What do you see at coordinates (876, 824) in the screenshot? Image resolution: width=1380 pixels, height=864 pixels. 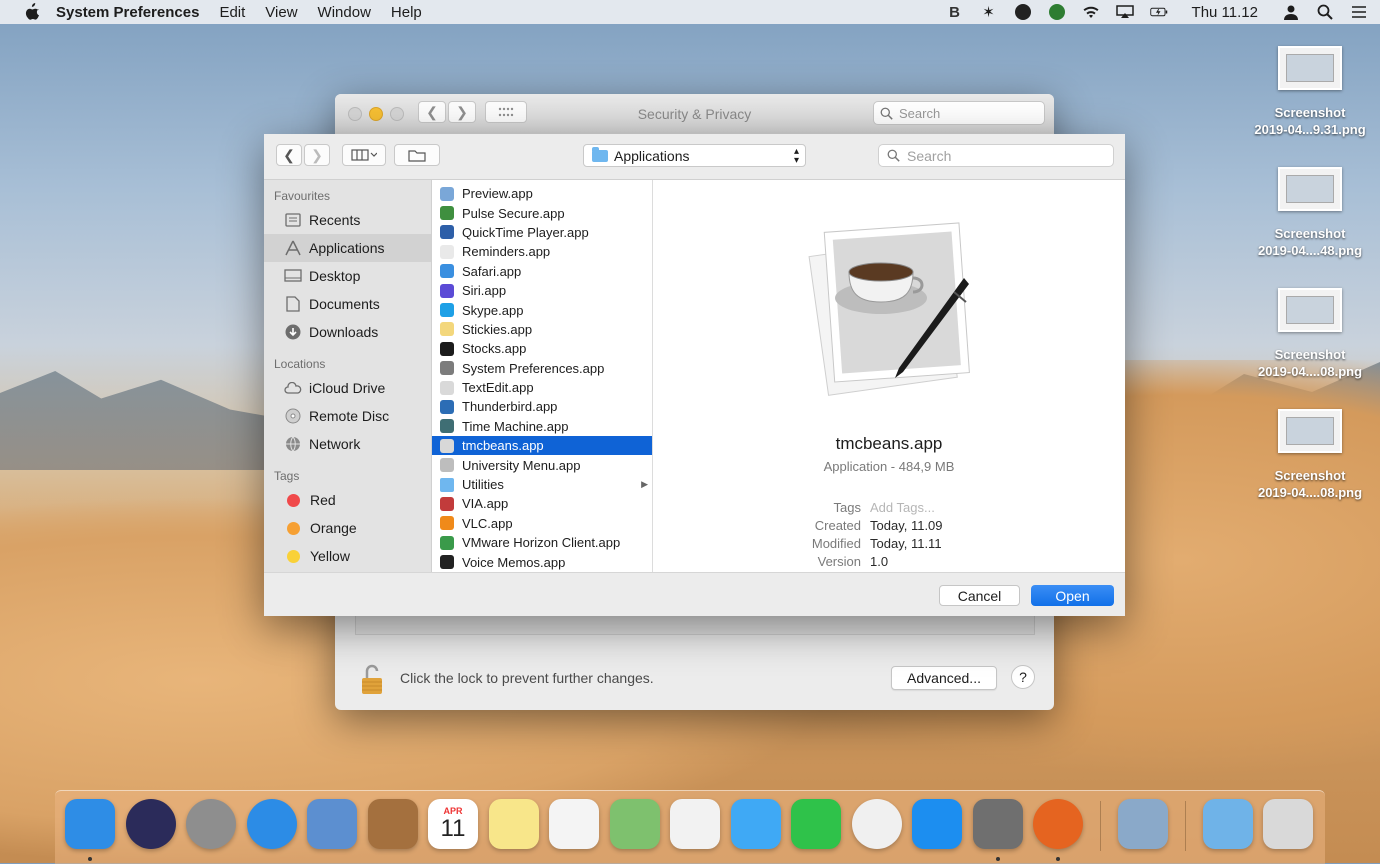 I see `itunes-icon` at bounding box center [876, 824].